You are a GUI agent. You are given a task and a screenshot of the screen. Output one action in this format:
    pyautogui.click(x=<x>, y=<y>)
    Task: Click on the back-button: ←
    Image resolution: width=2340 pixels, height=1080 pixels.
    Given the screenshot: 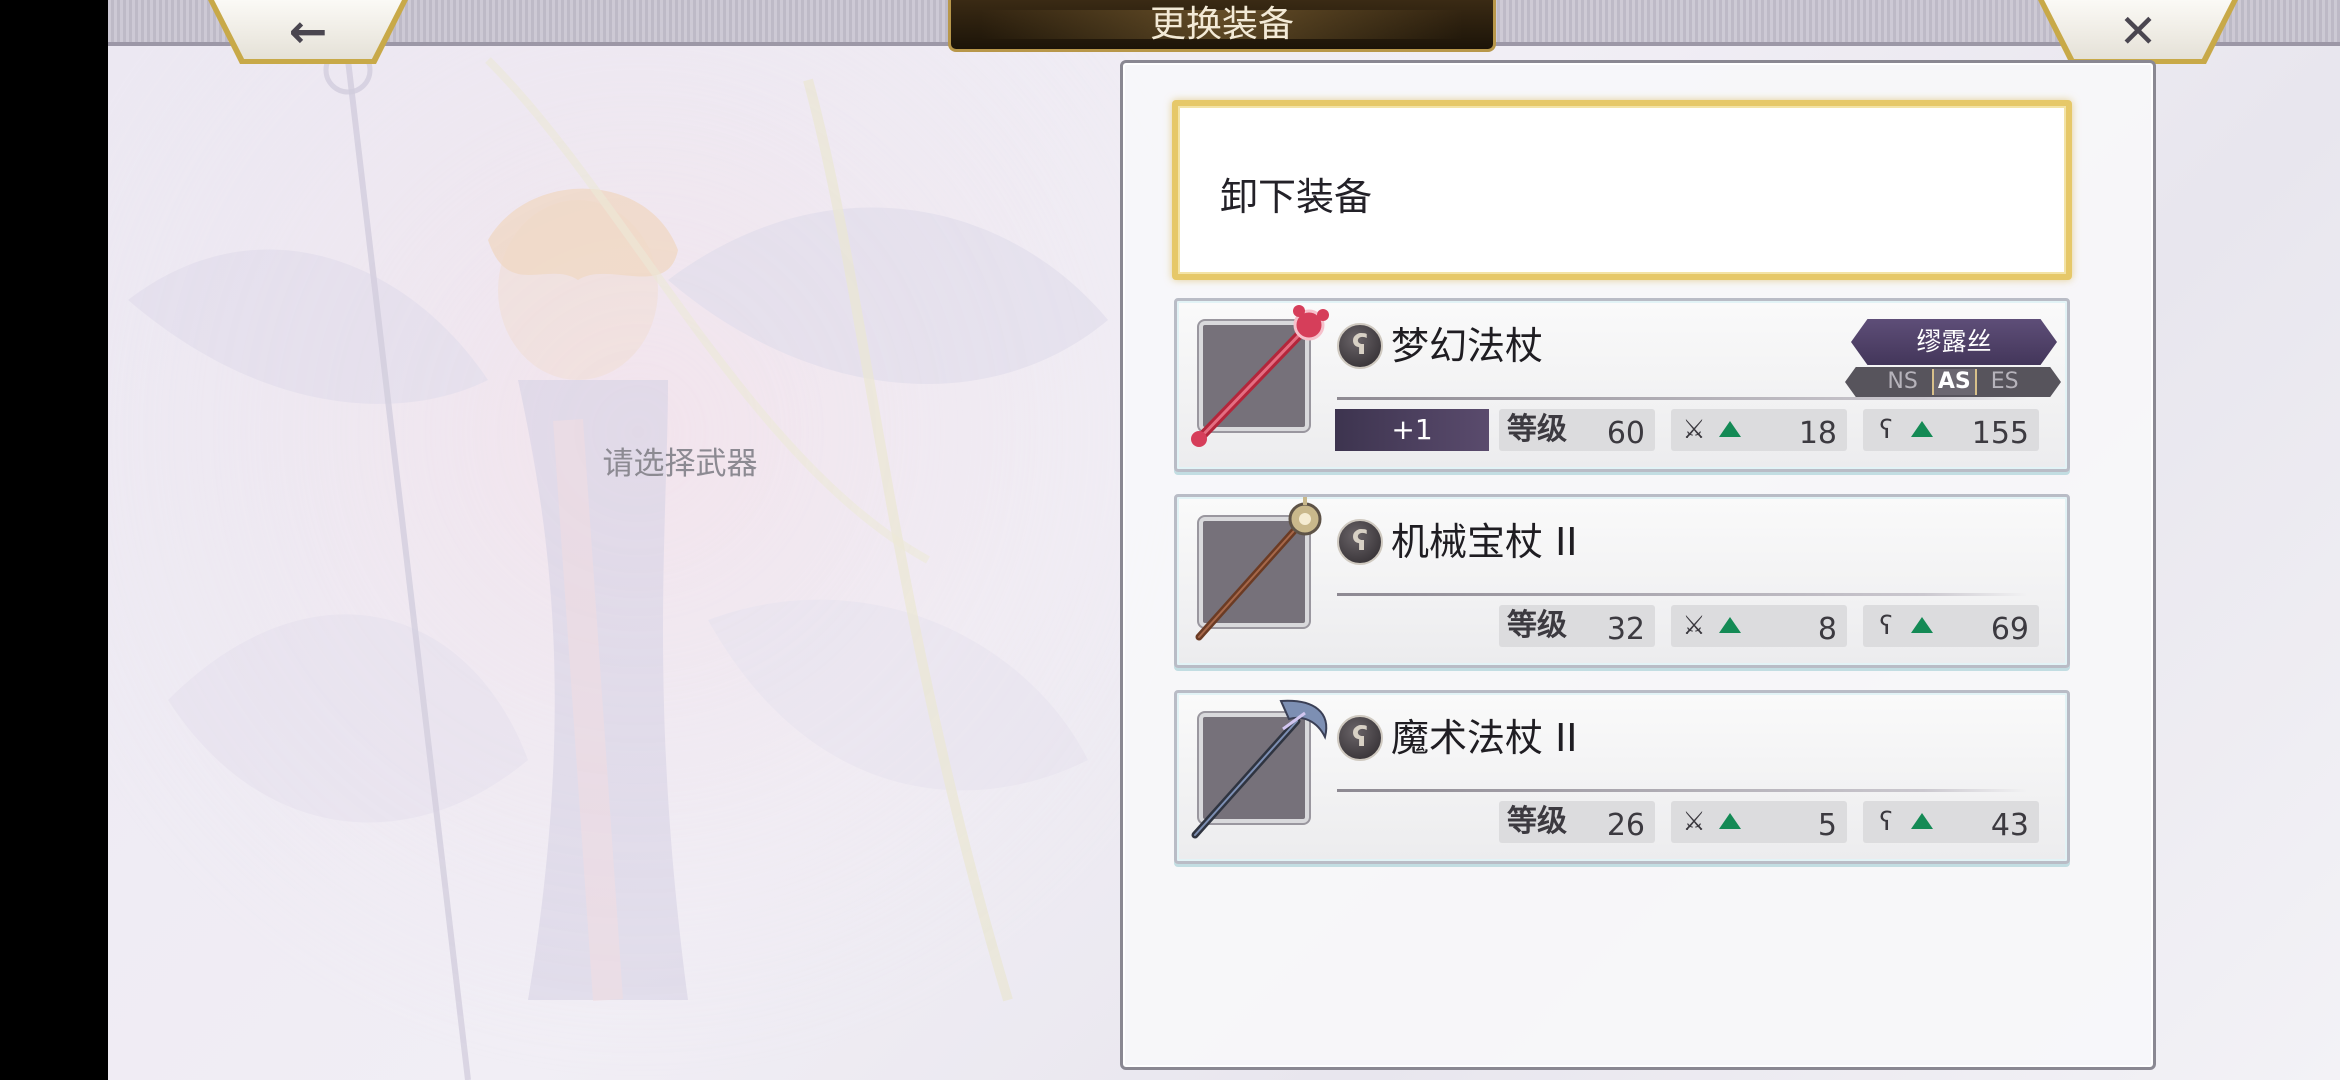 What is the action you would take?
    pyautogui.click(x=308, y=32)
    